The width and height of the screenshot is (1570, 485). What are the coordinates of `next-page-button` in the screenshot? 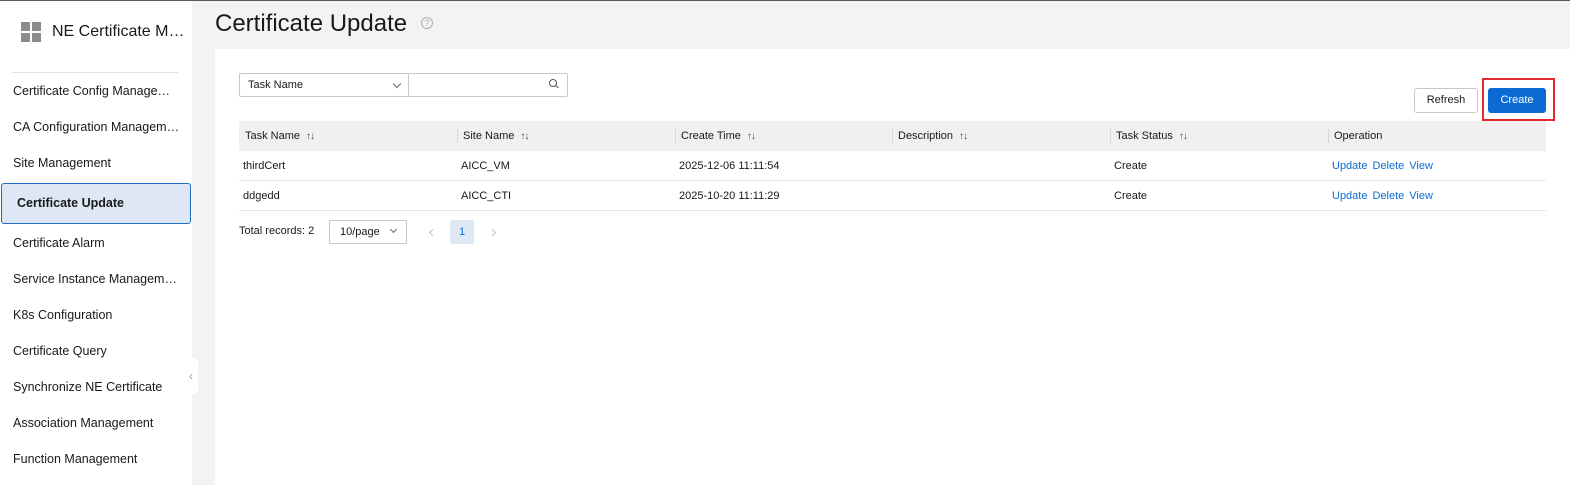 It's located at (492, 232).